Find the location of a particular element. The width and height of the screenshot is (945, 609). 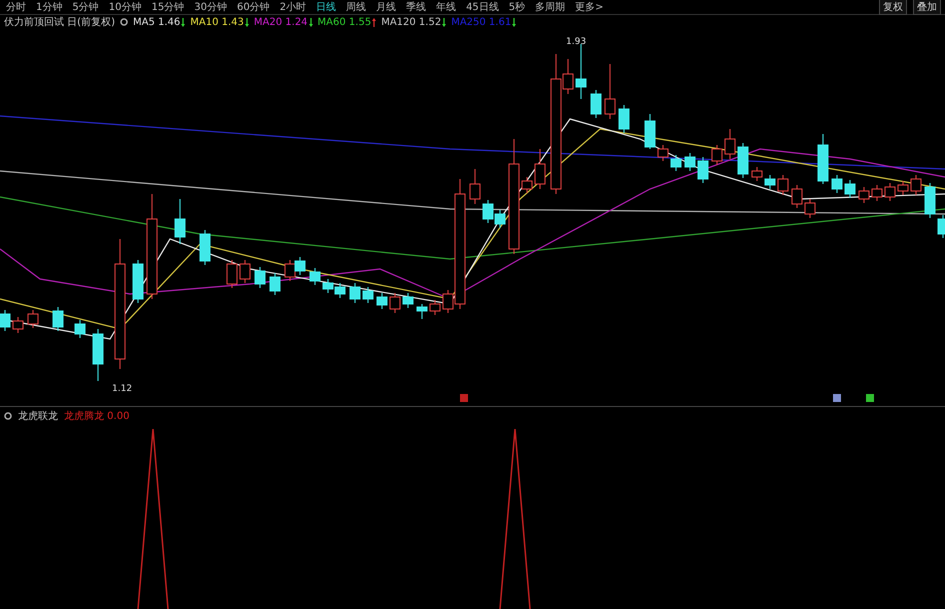

period-tab: 45日线 is located at coordinates (482, 7).